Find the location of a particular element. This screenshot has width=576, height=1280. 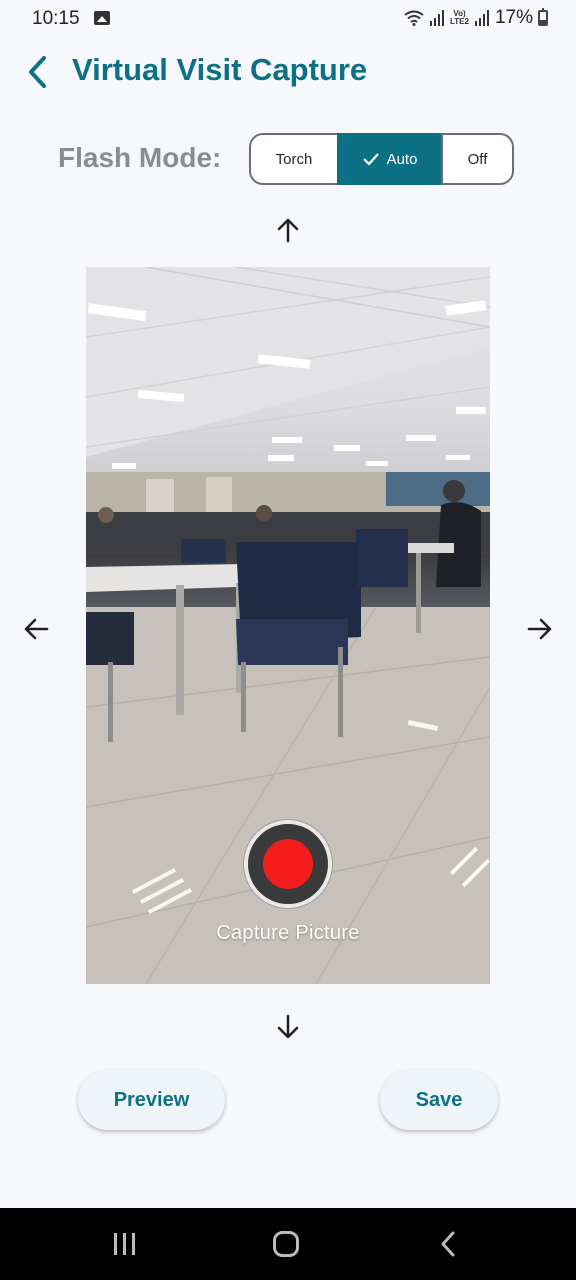

check-icon is located at coordinates (370, 159).